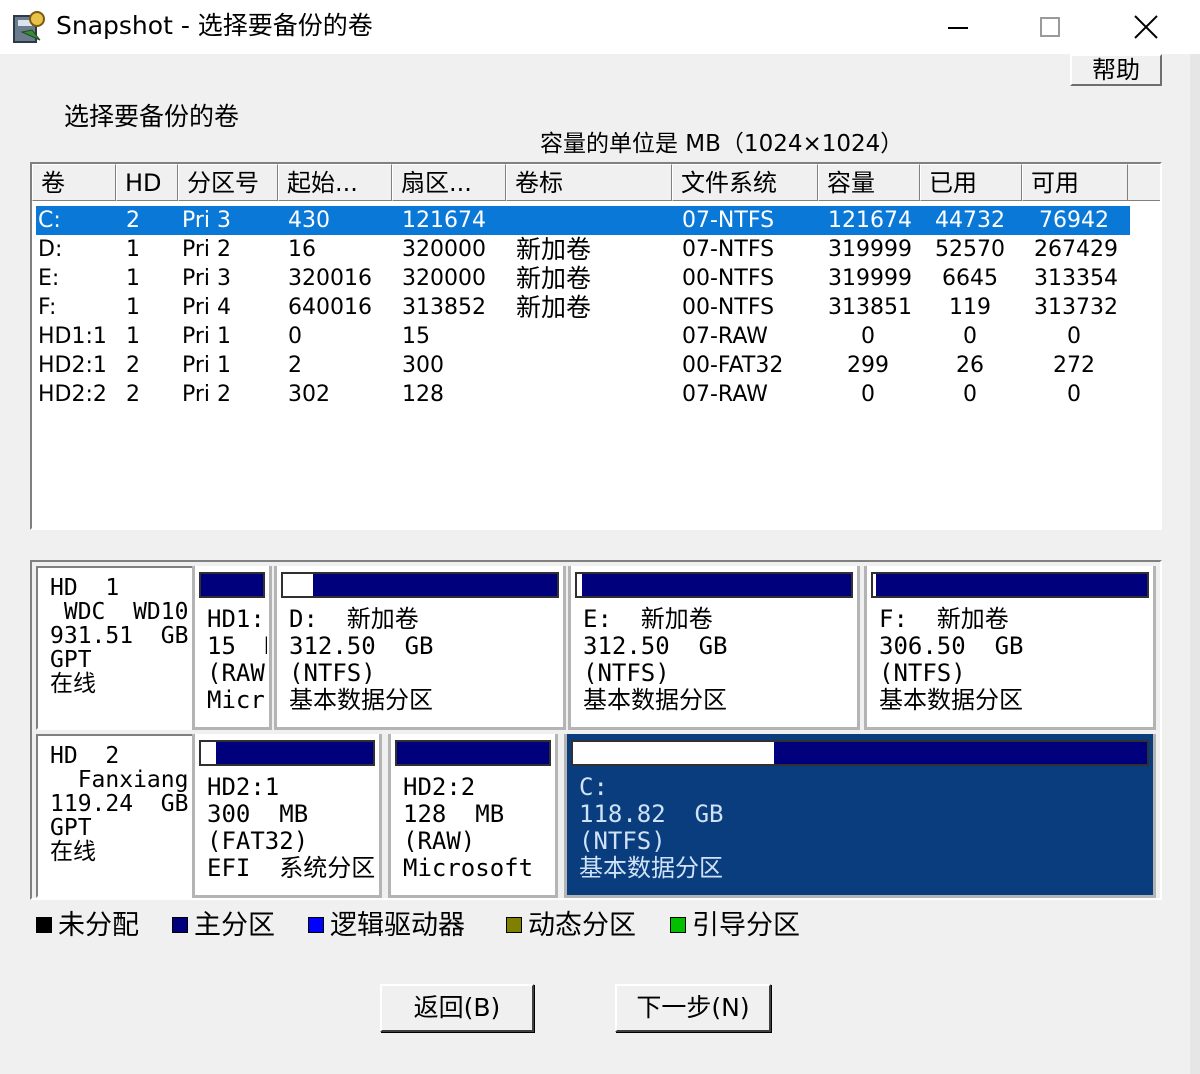 The image size is (1200, 1074). I want to click on column-header: 已用, so click(971, 182).